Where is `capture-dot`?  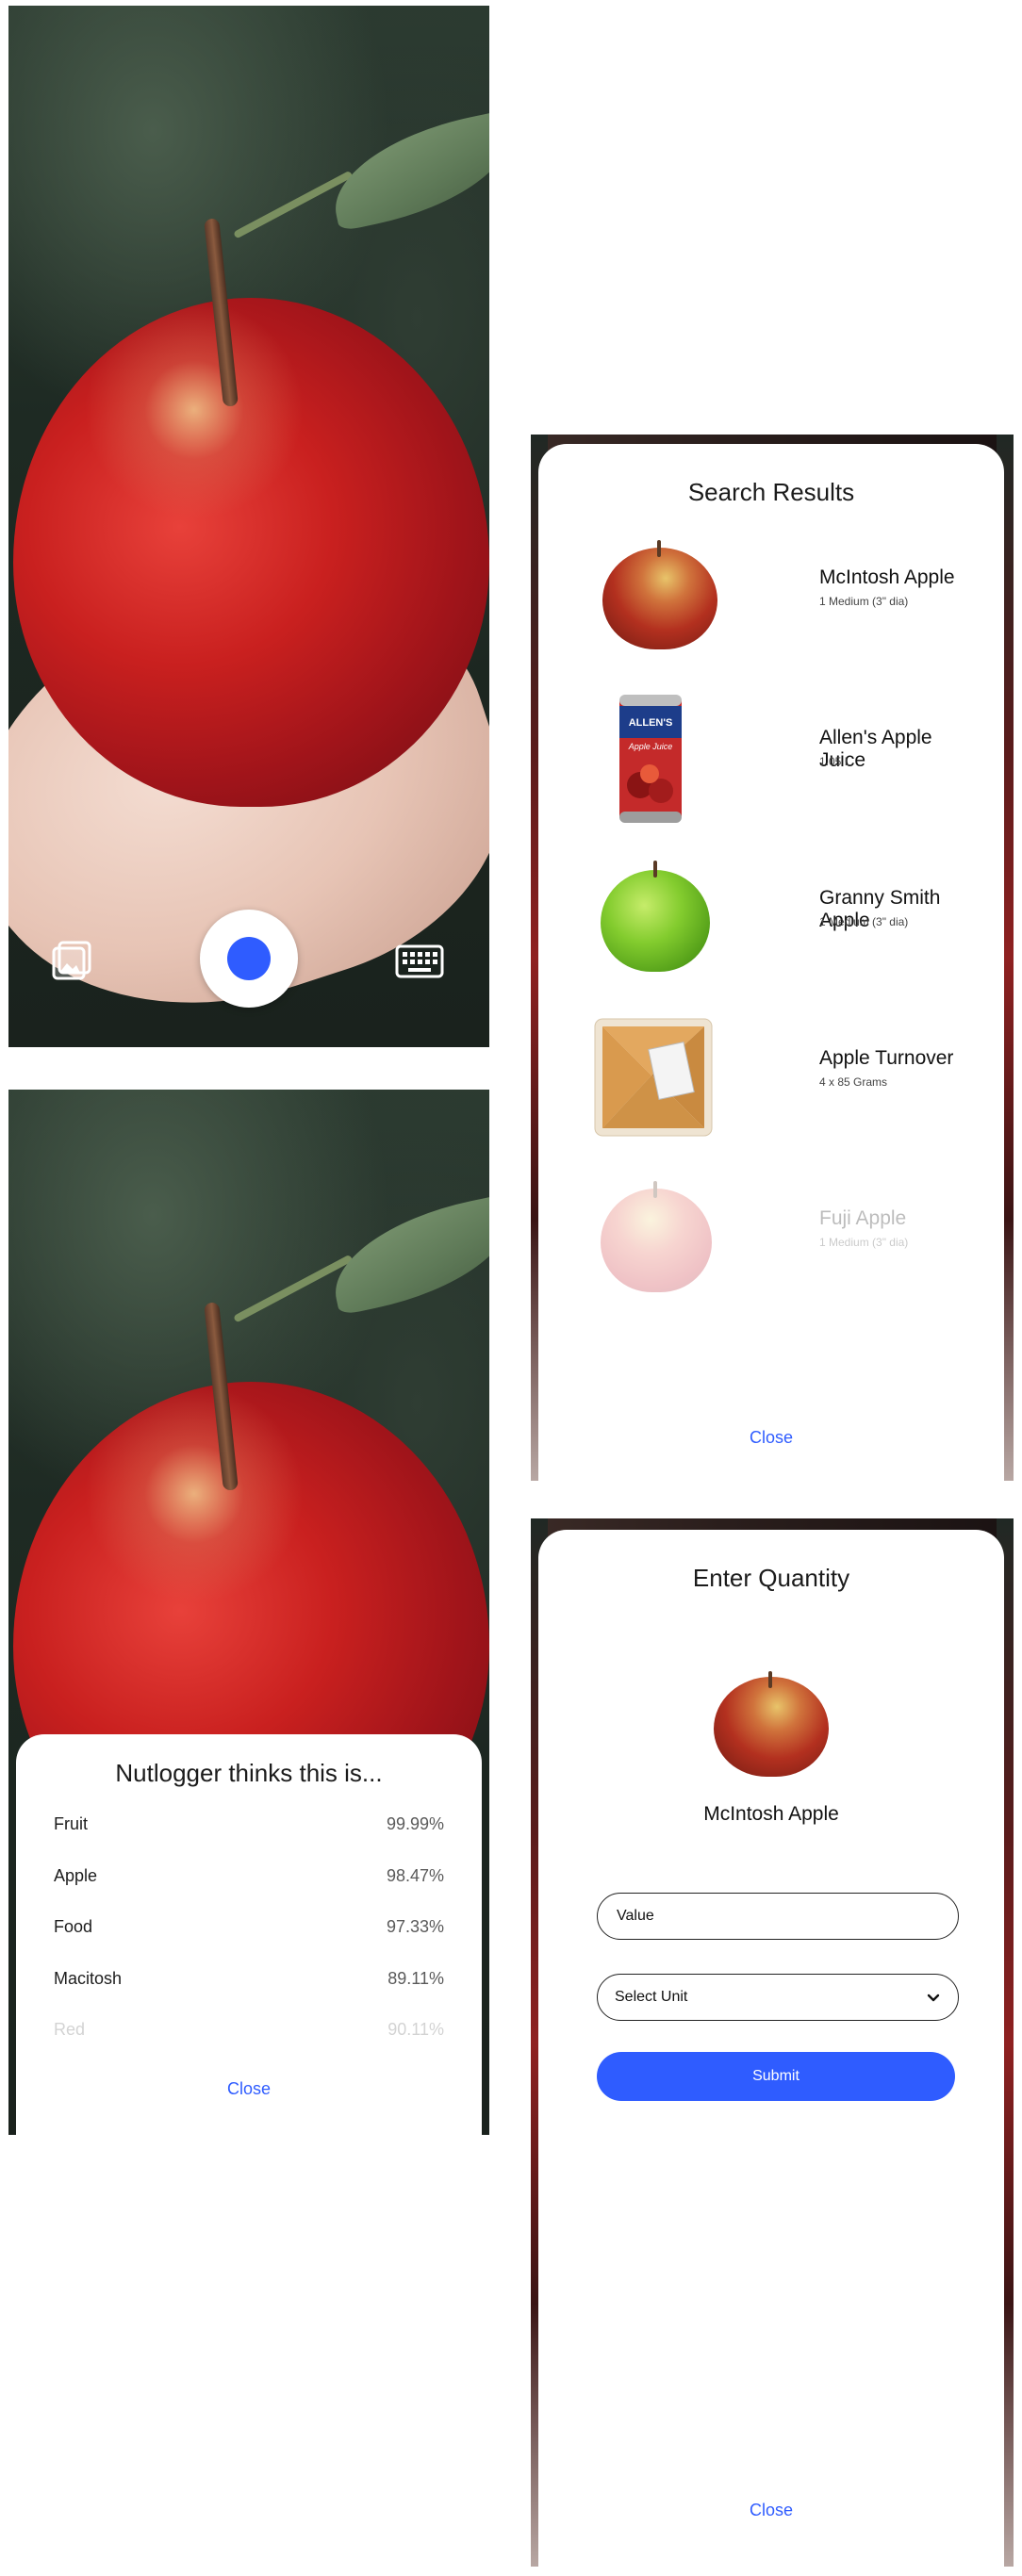 capture-dot is located at coordinates (249, 958).